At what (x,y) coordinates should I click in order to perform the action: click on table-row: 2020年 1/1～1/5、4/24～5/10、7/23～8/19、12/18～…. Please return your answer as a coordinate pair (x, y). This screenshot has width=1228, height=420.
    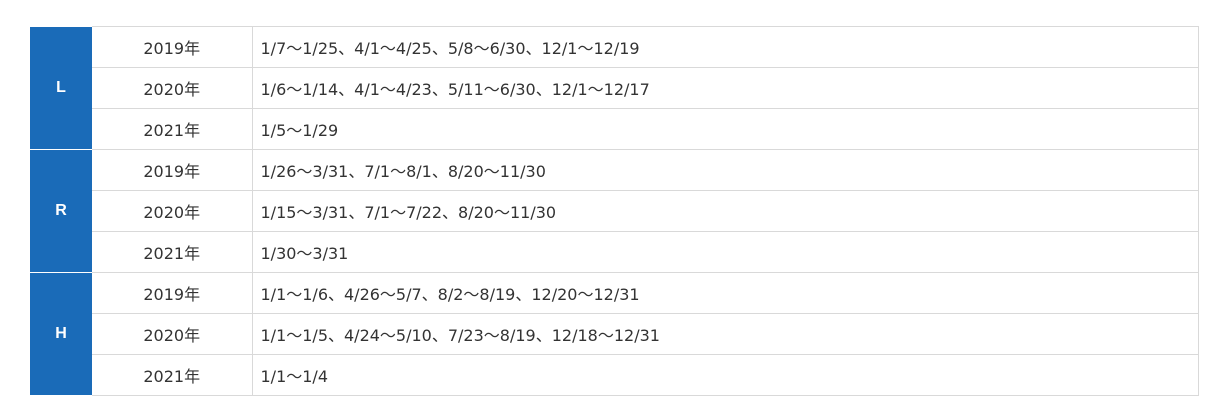
    Looking at the image, I should click on (614, 334).